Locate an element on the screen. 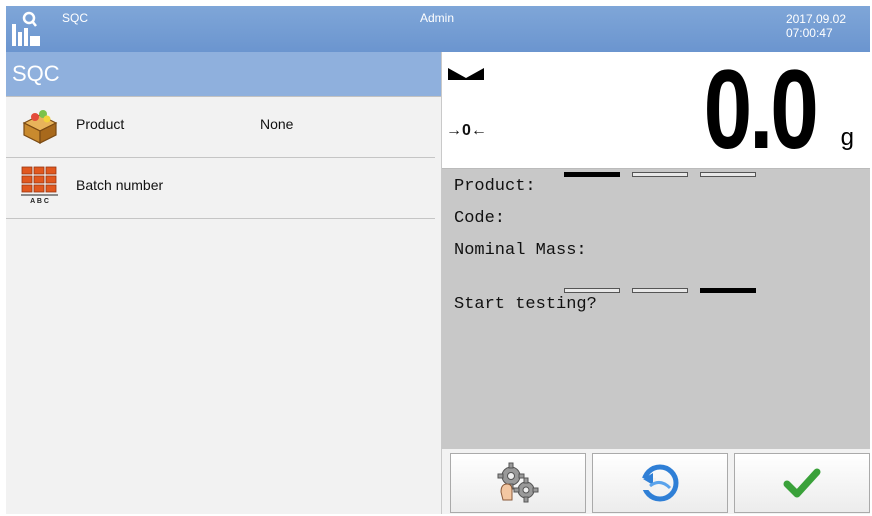 This screenshot has height=516, width=872. confirm-button is located at coordinates (802, 483).